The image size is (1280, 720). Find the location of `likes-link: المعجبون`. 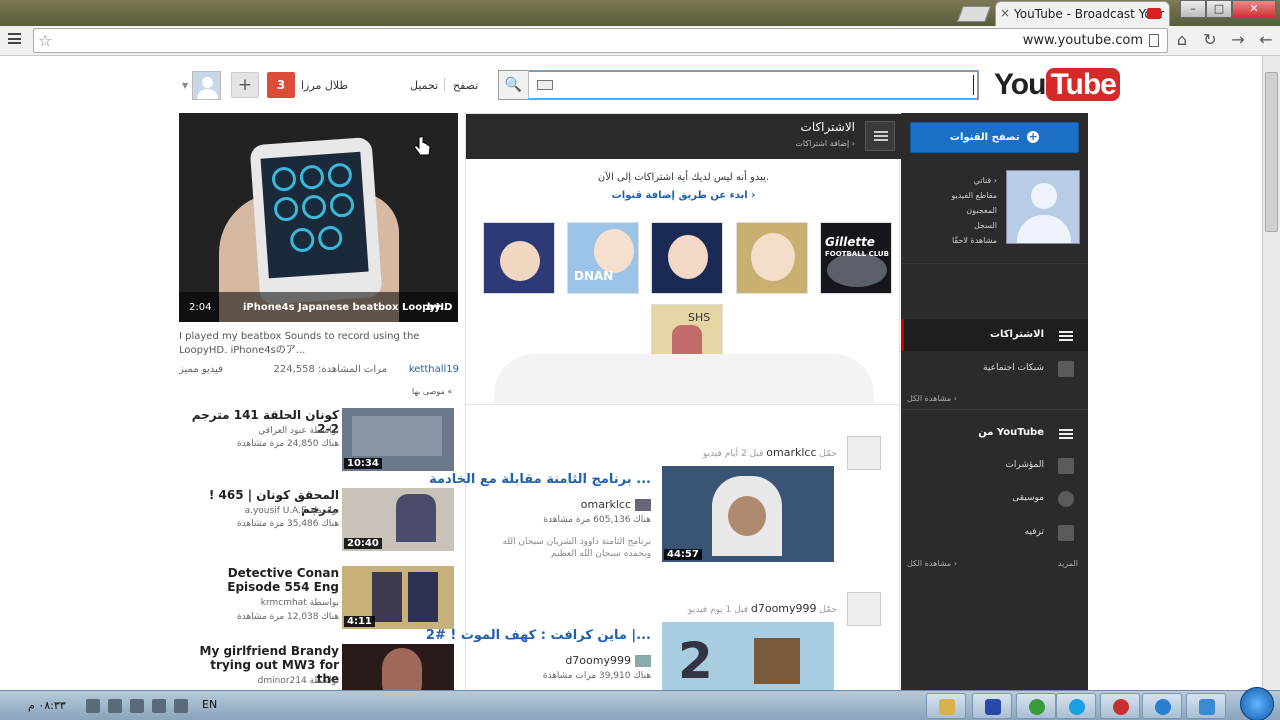

likes-link: المعجبون is located at coordinates (952, 210).